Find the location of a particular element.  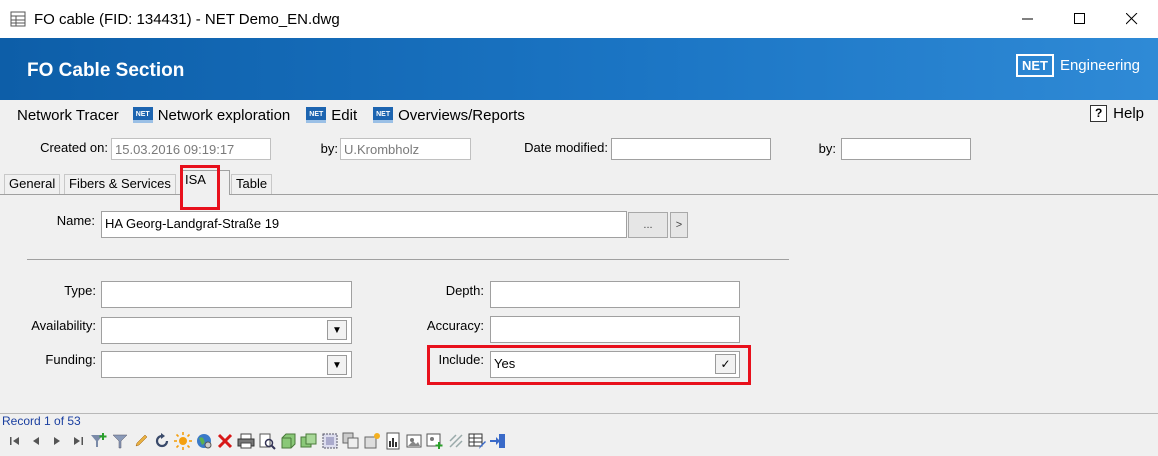

availability-dropdown-button: ▼ is located at coordinates (337, 330).